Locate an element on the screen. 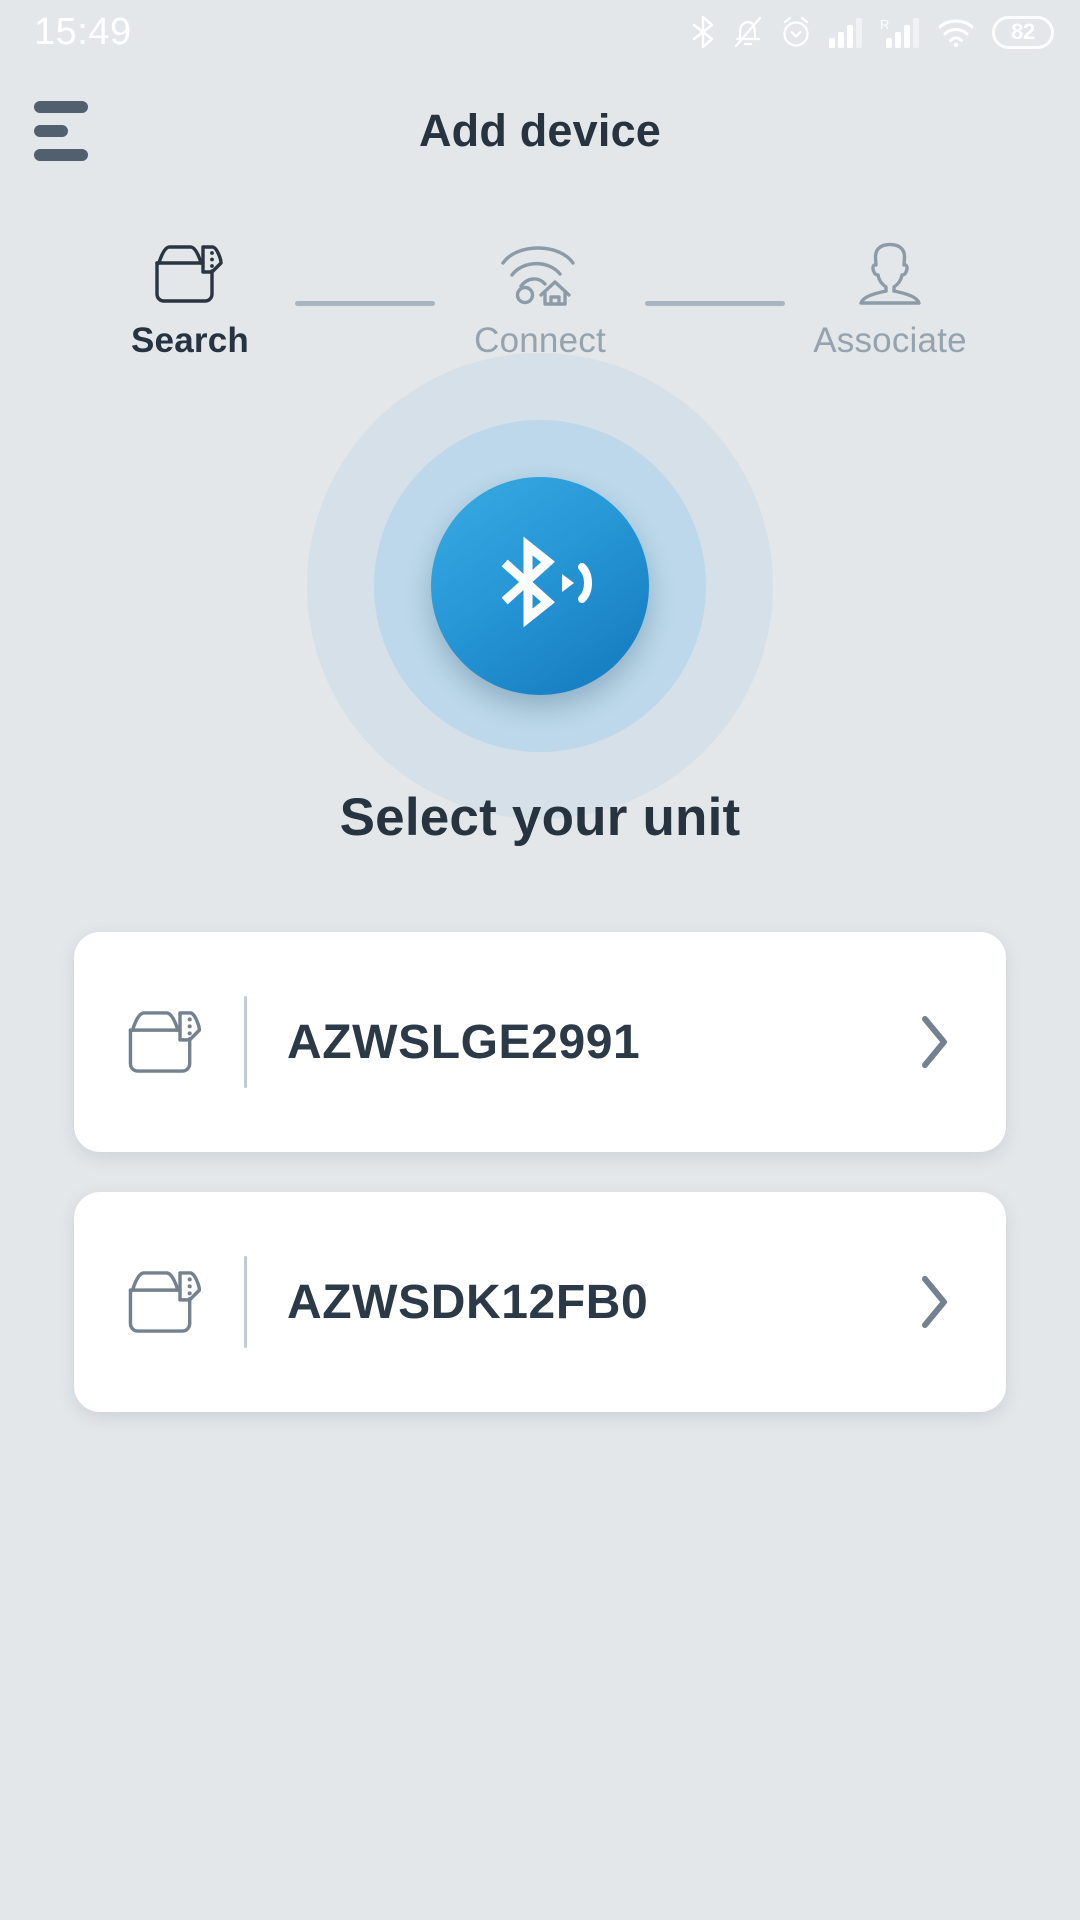 Image resolution: width=1080 pixels, height=1920 pixels. bluetooth-icon is located at coordinates (703, 32).